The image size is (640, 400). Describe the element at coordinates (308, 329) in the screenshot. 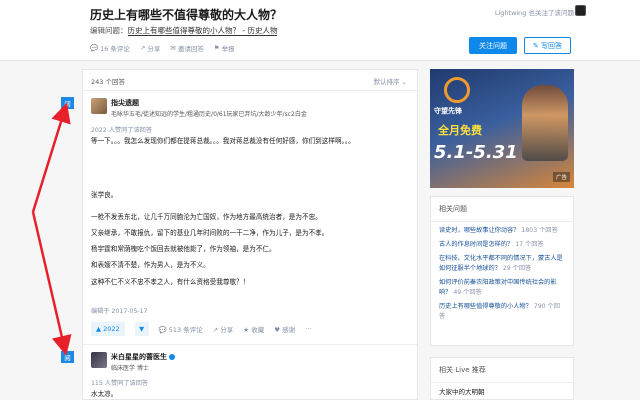

I see `more-button: ···` at that location.